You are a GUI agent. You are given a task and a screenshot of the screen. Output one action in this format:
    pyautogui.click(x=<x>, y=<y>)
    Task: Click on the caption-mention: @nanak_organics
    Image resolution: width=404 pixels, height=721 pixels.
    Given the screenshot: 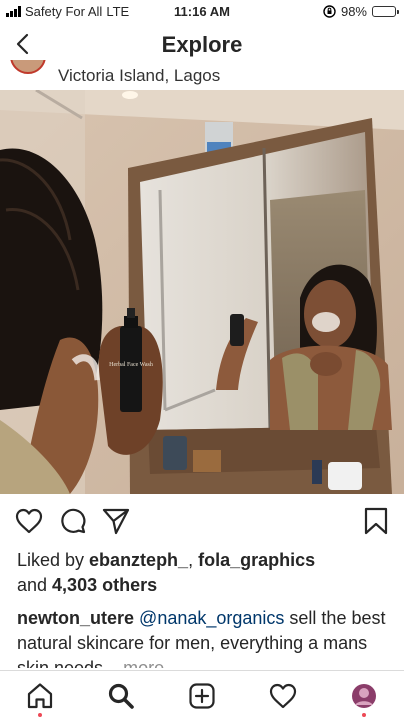 What is the action you would take?
    pyautogui.click(x=211, y=618)
    